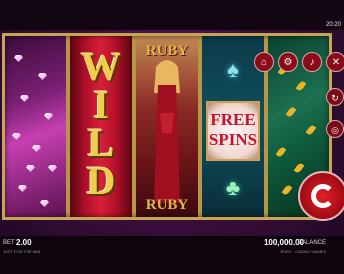 The width and height of the screenshot is (344, 274). Describe the element at coordinates (303, 251) in the screenshot. I see `balance-subtitle: RUBY - CASINO GAMES` at that location.